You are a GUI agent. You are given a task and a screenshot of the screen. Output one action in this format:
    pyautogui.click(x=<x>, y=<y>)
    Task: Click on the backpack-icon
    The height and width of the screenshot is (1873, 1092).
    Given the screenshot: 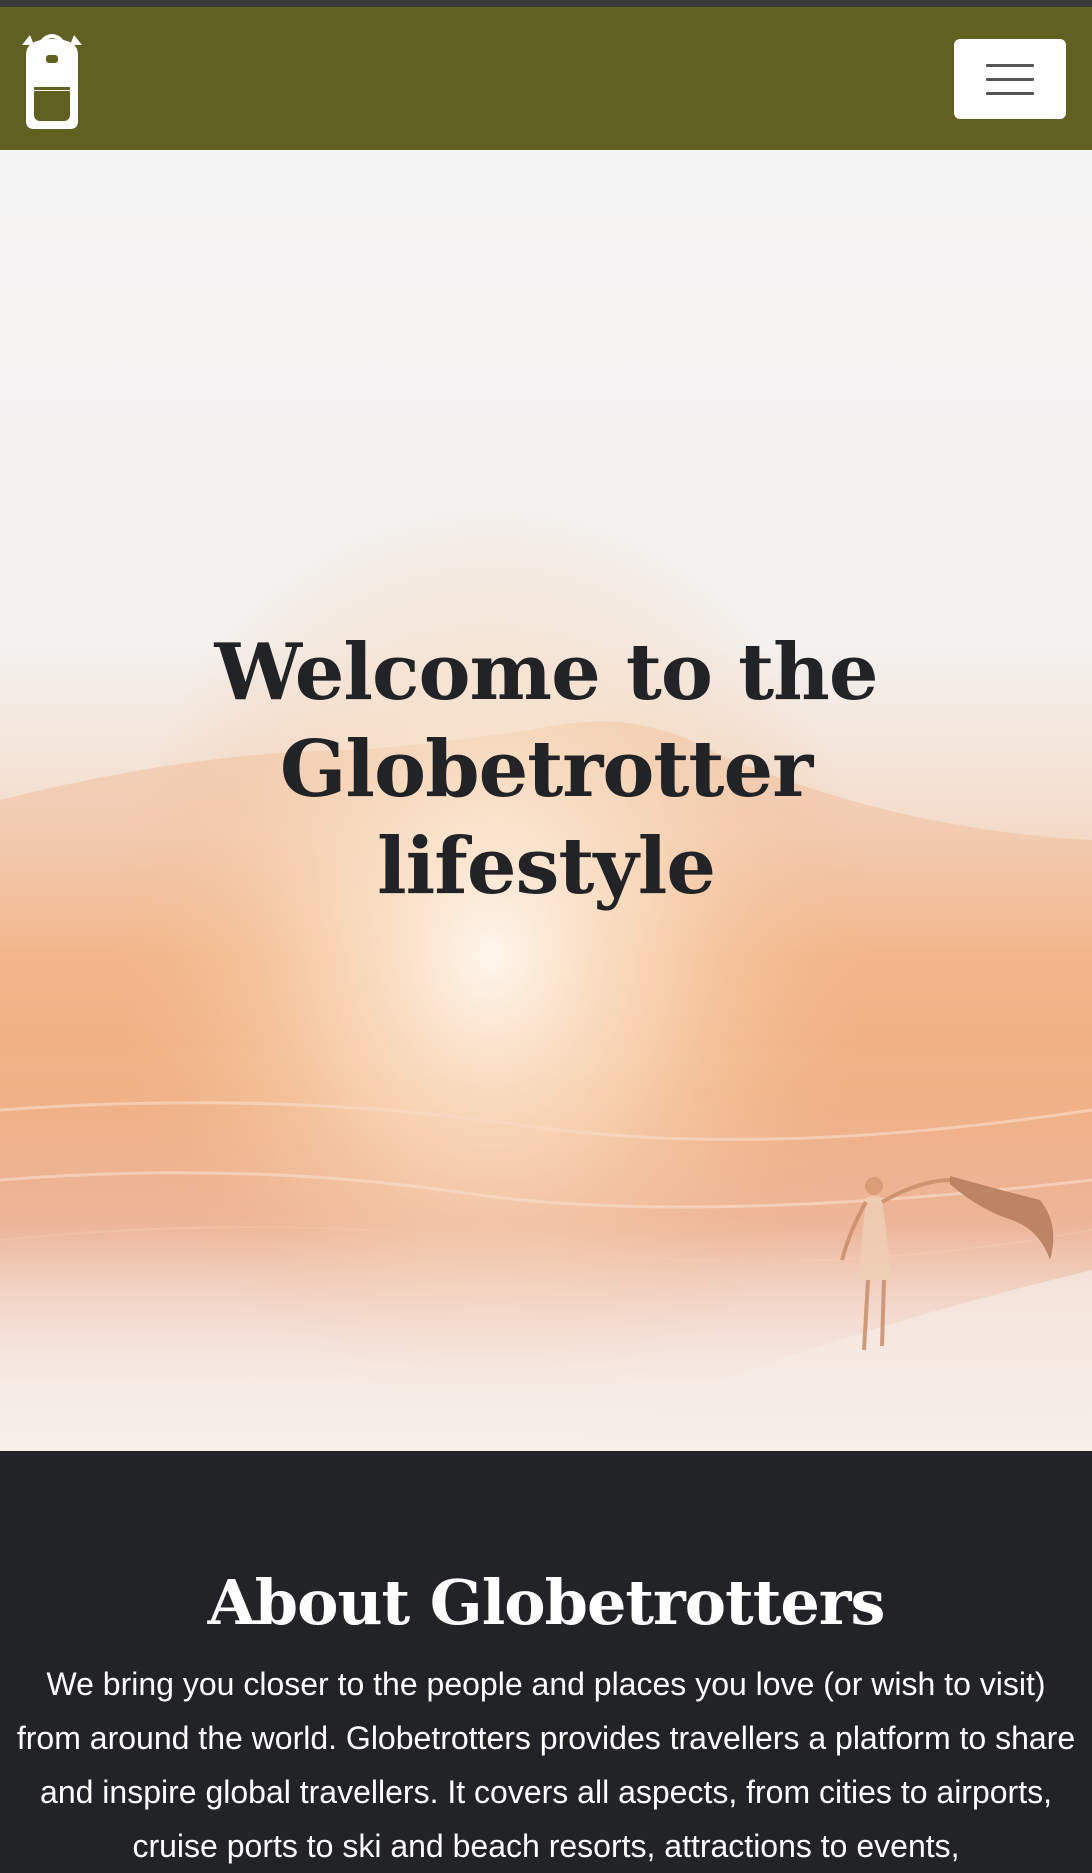 What is the action you would take?
    pyautogui.click(x=52, y=81)
    